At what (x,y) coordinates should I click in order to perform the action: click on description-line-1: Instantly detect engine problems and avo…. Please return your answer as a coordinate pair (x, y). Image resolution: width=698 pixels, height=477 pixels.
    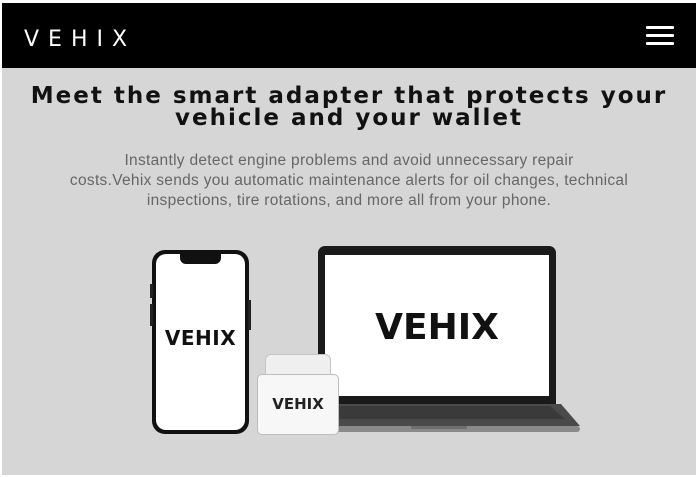
    Looking at the image, I should click on (349, 160).